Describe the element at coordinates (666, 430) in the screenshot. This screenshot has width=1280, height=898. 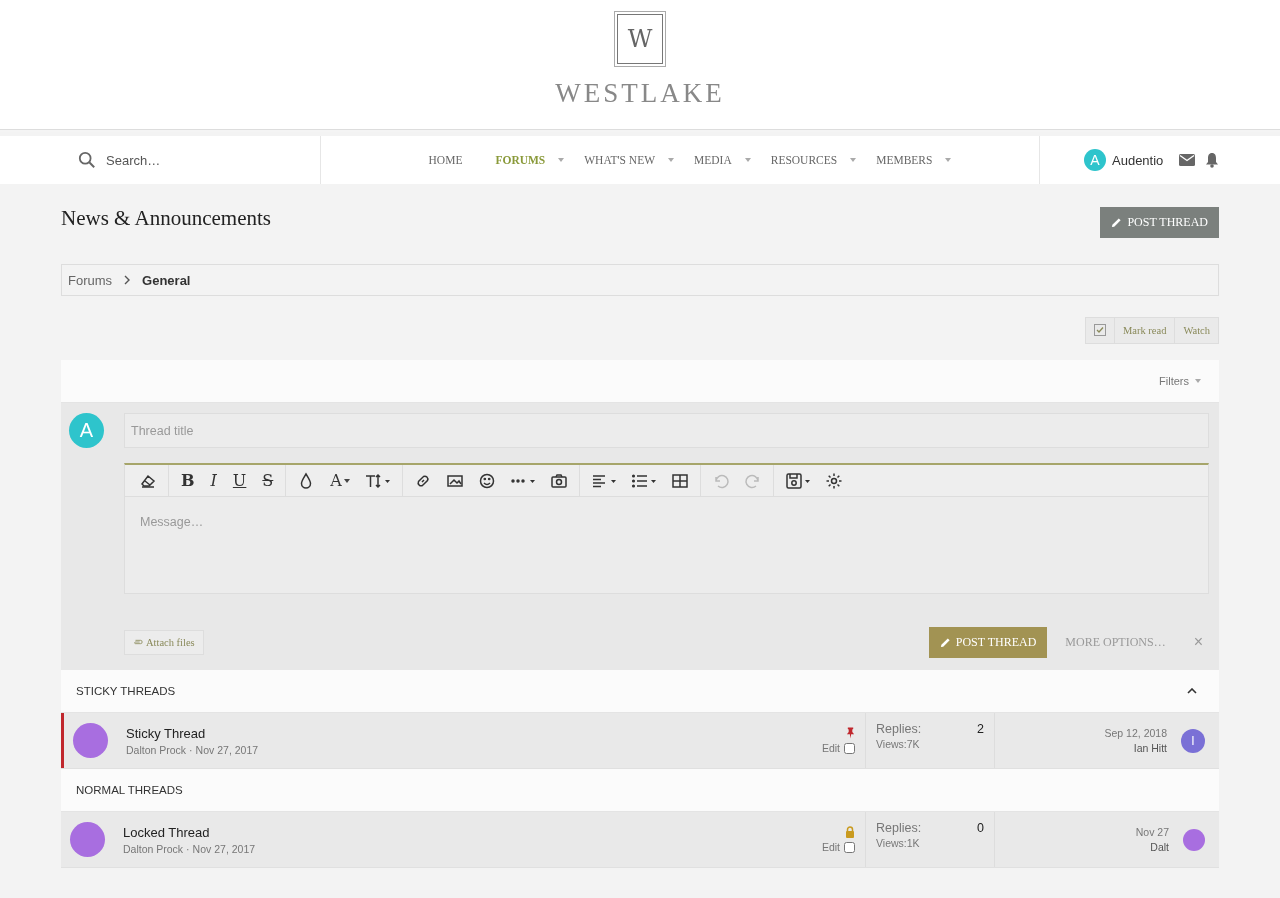
I see `thread-title-field: Thread title` at that location.